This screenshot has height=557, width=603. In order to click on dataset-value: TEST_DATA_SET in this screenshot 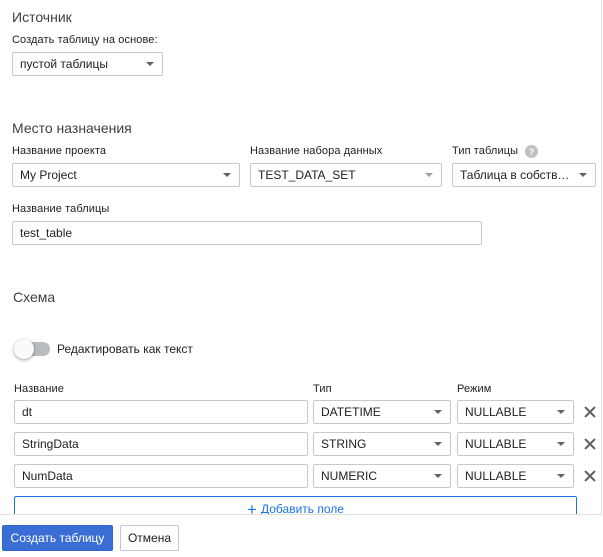, I will do `click(307, 175)`.